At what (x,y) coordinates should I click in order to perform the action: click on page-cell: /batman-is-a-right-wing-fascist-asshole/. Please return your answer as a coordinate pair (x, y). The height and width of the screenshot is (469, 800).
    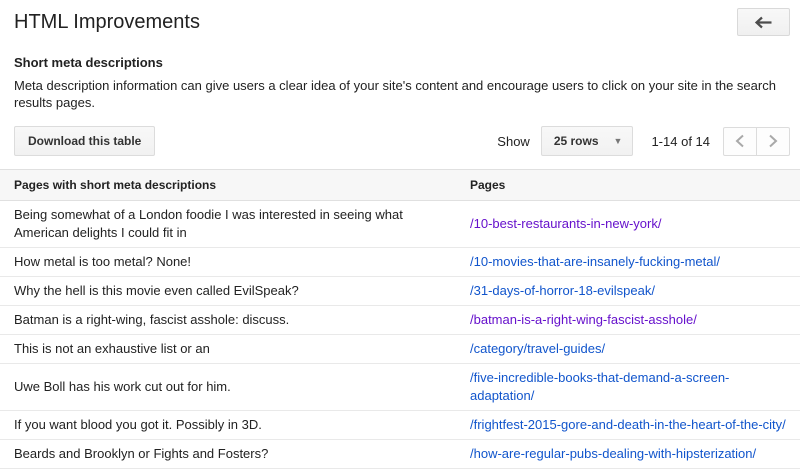
    Looking at the image, I should click on (628, 320).